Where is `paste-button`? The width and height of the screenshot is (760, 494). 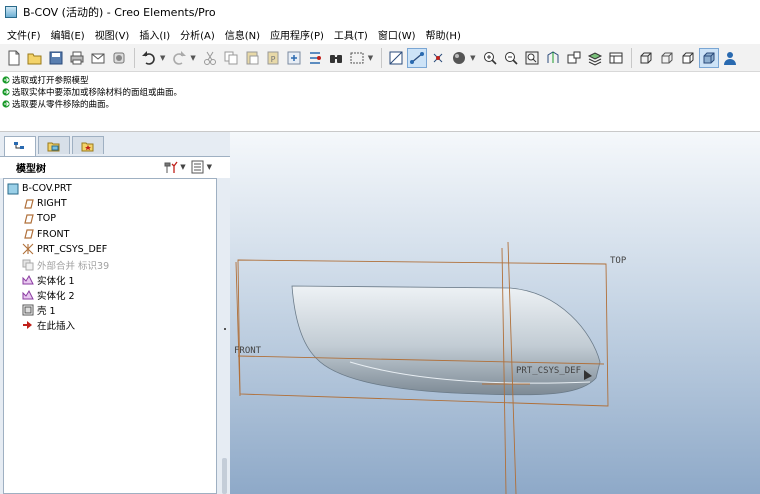
paste-button is located at coordinates (252, 58).